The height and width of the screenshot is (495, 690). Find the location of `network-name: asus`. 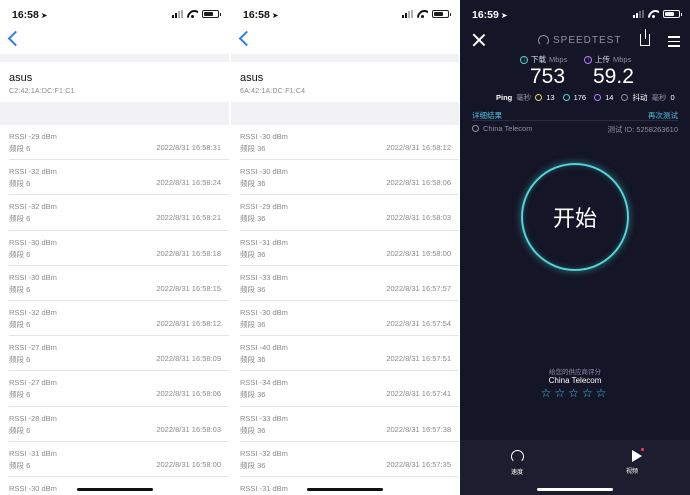

network-name: asus is located at coordinates (252, 78).